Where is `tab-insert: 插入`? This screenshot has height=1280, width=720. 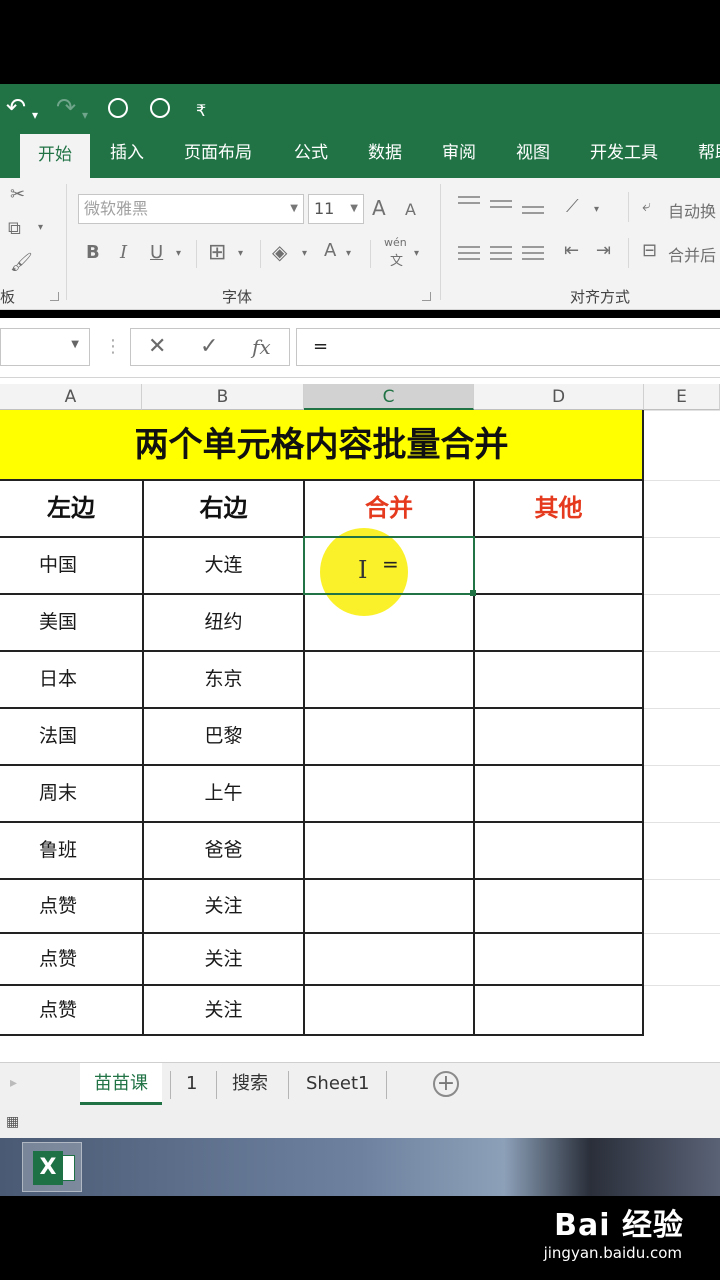
tab-insert: 插入 is located at coordinates (127, 155).